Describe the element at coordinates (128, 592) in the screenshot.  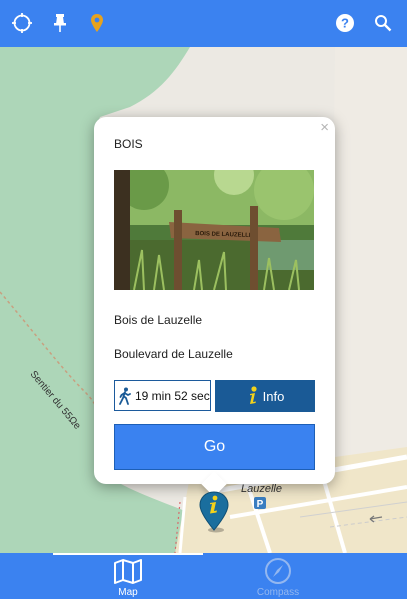
I see `tab-map-label: Map` at that location.